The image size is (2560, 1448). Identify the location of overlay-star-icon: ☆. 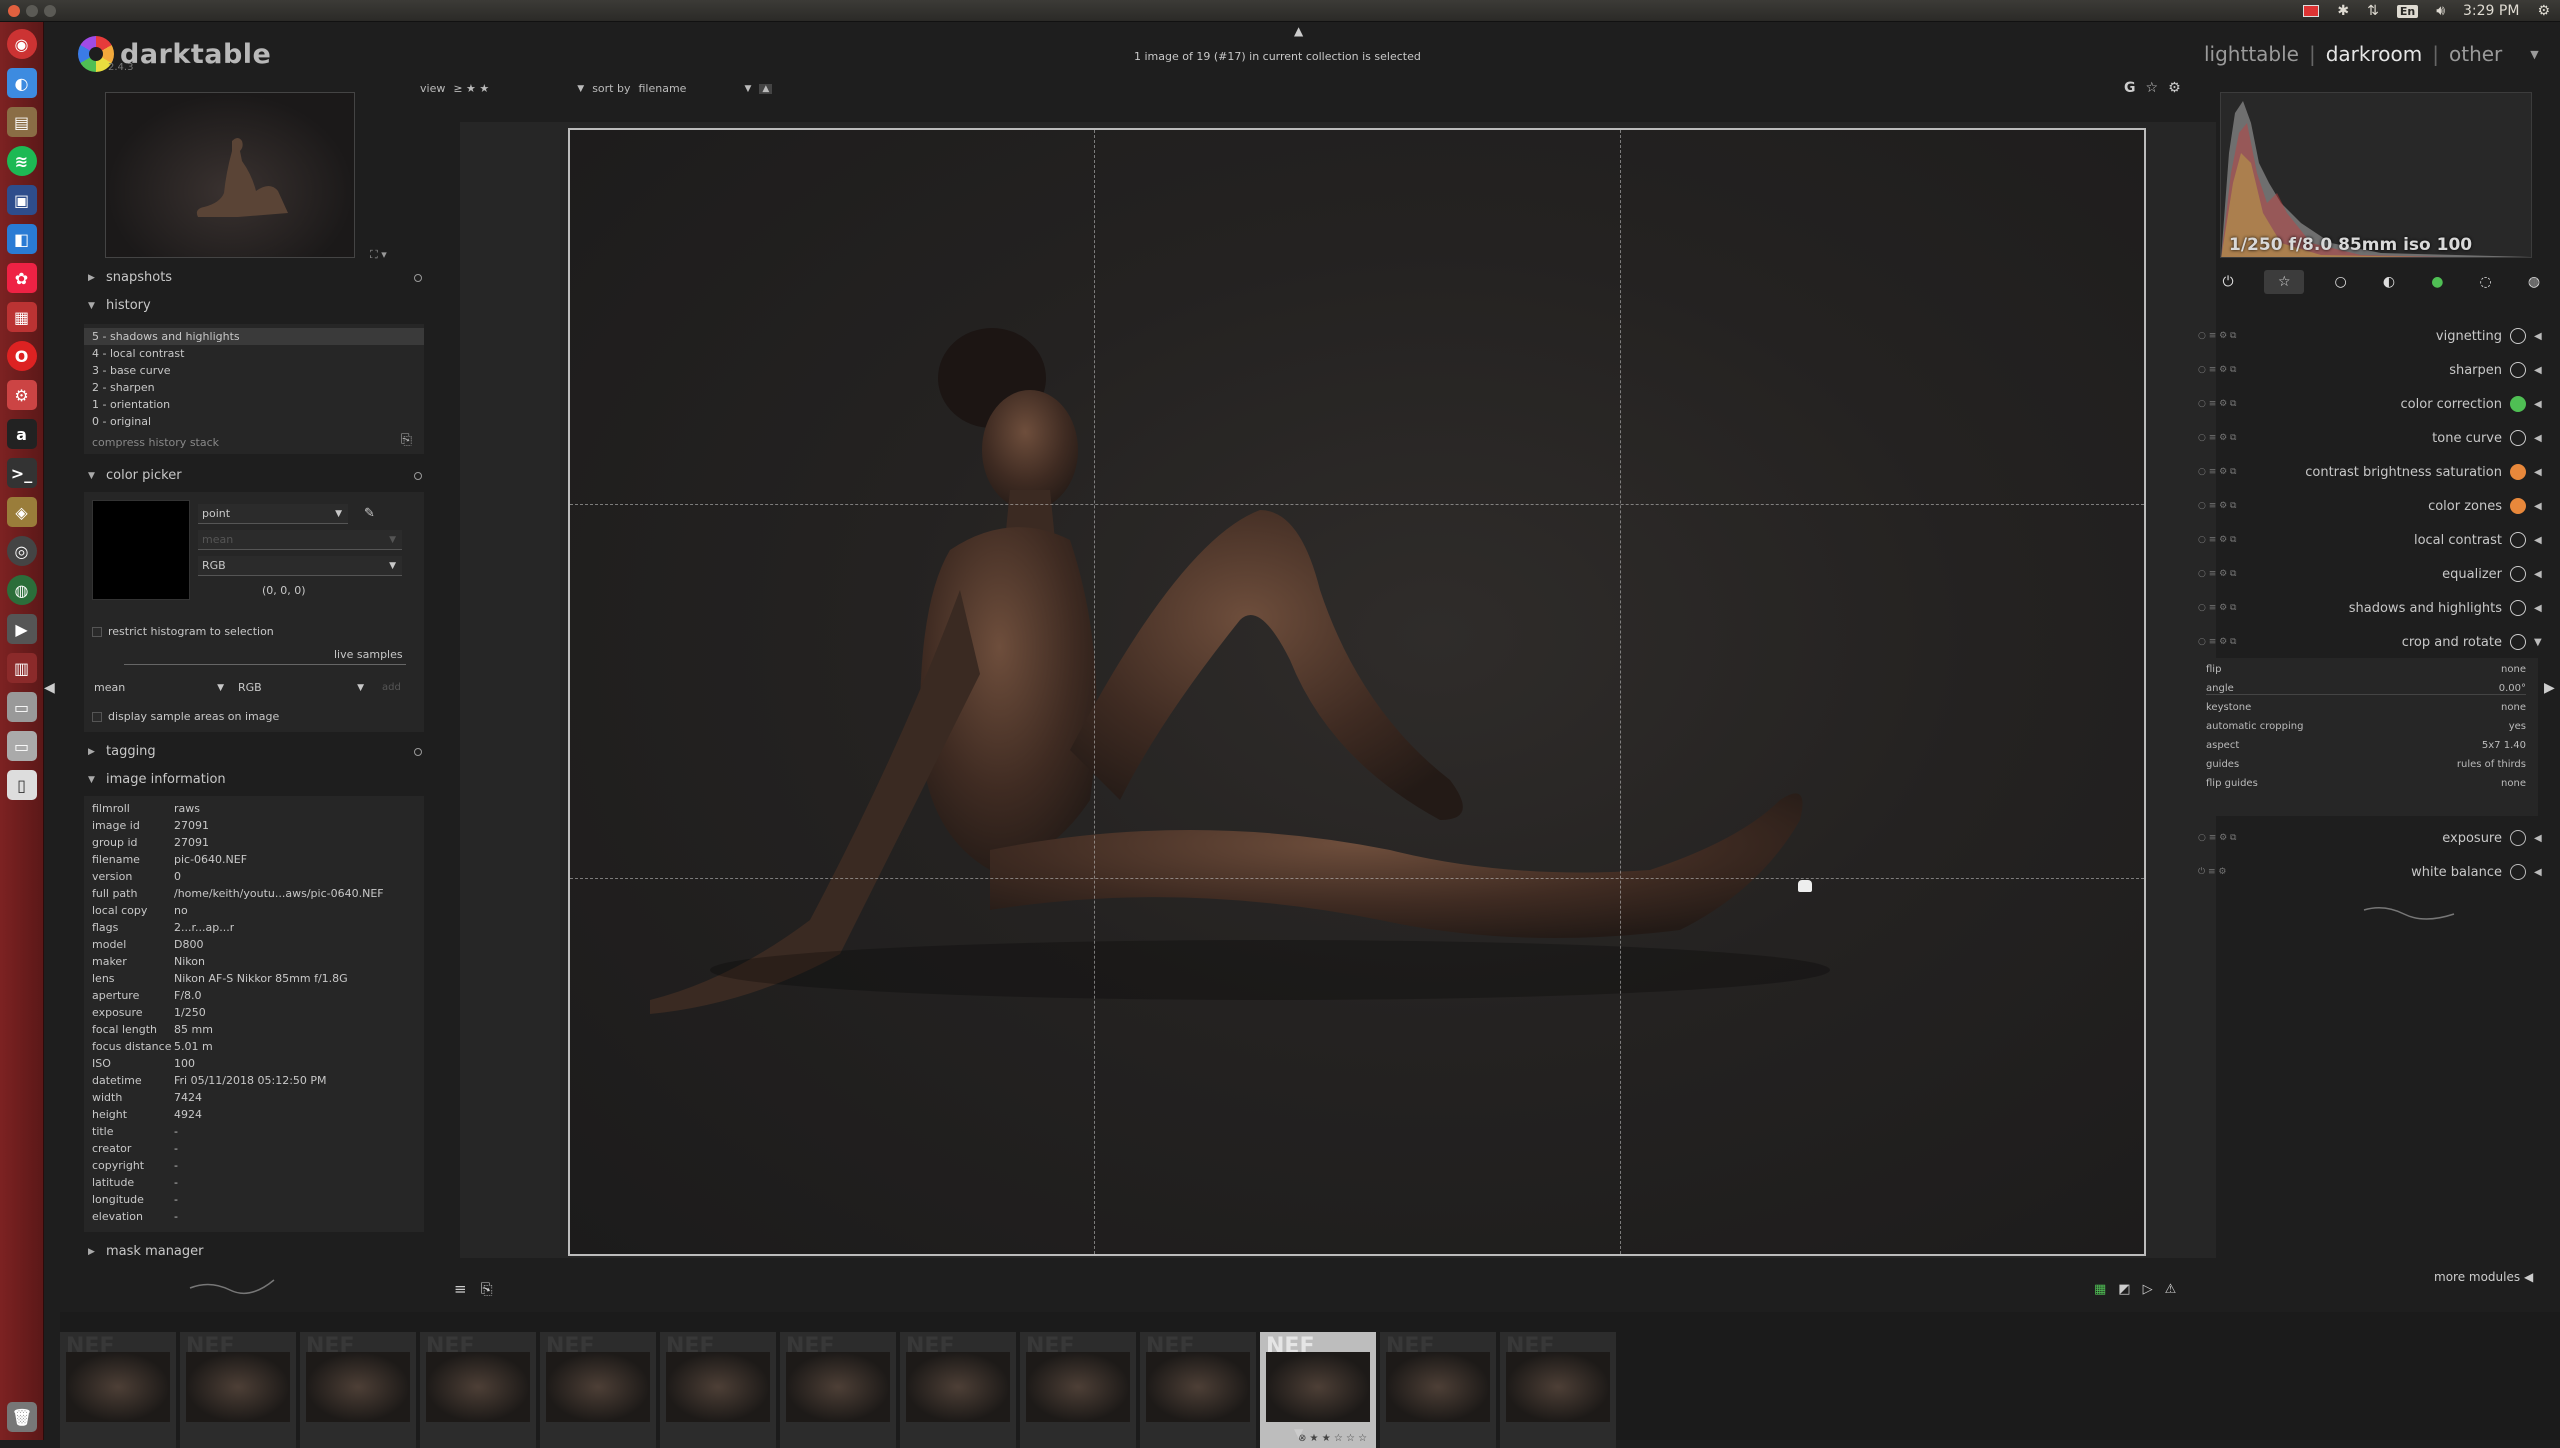
(2152, 88).